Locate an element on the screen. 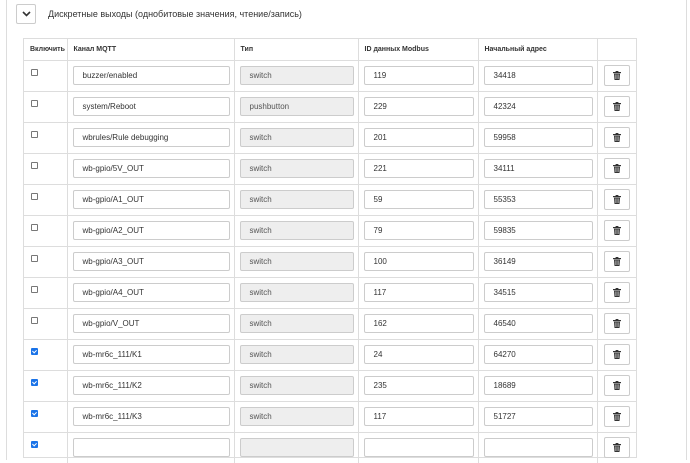 This screenshot has height=463, width=690. mqtt-channel-input: wb-mr6c_111/K2 is located at coordinates (151, 385).